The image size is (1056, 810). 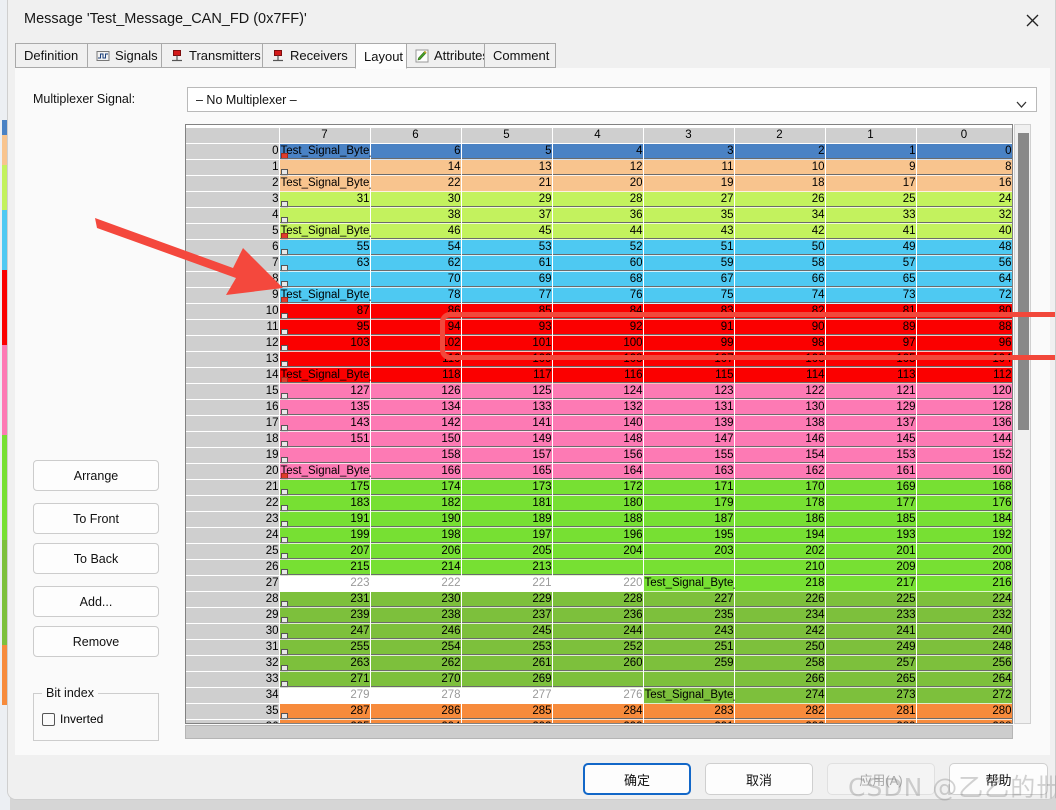 I want to click on bit-cell: 174, so click(x=416, y=487).